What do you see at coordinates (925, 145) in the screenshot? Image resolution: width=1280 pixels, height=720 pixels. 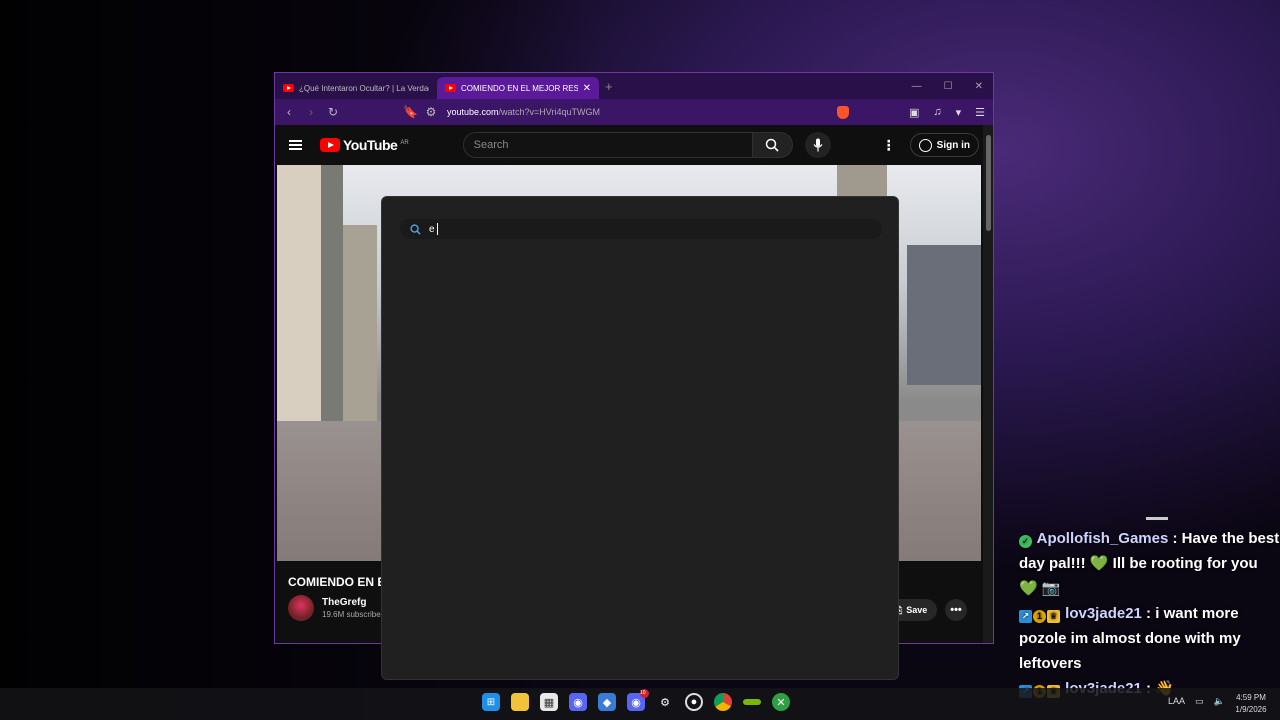 I see `user-icon` at bounding box center [925, 145].